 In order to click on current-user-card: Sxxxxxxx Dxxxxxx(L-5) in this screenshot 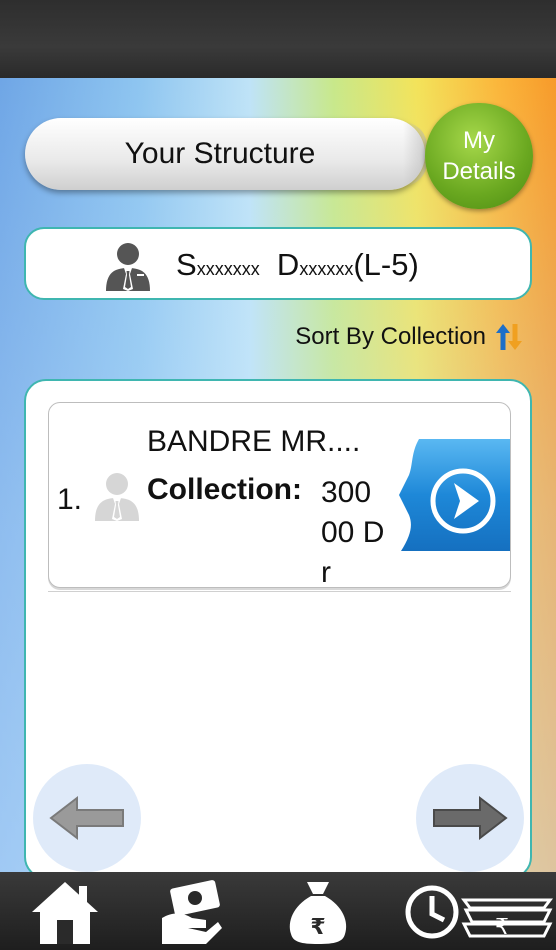, I will do `click(278, 263)`.